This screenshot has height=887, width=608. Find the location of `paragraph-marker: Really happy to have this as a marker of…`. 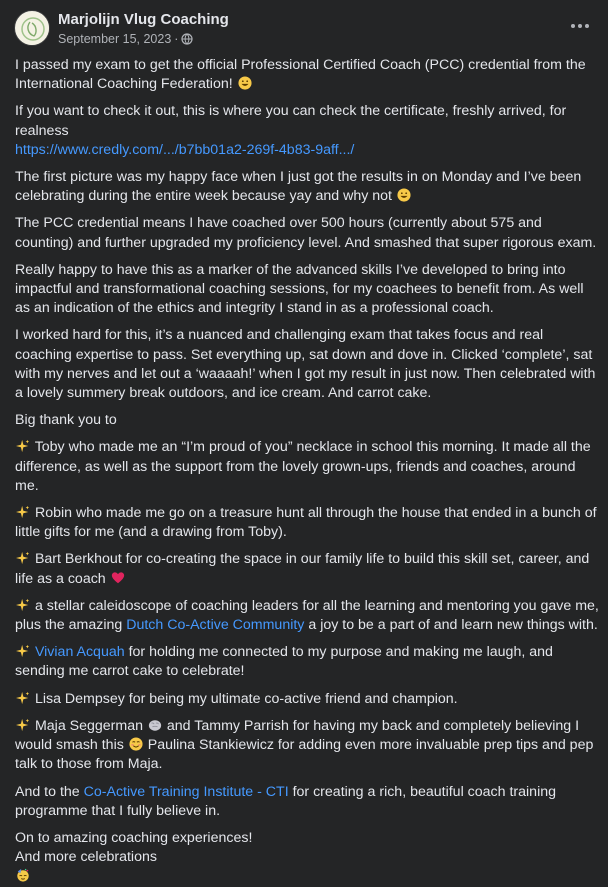

paragraph-marker: Really happy to have this as a marker of… is located at coordinates (299, 289).